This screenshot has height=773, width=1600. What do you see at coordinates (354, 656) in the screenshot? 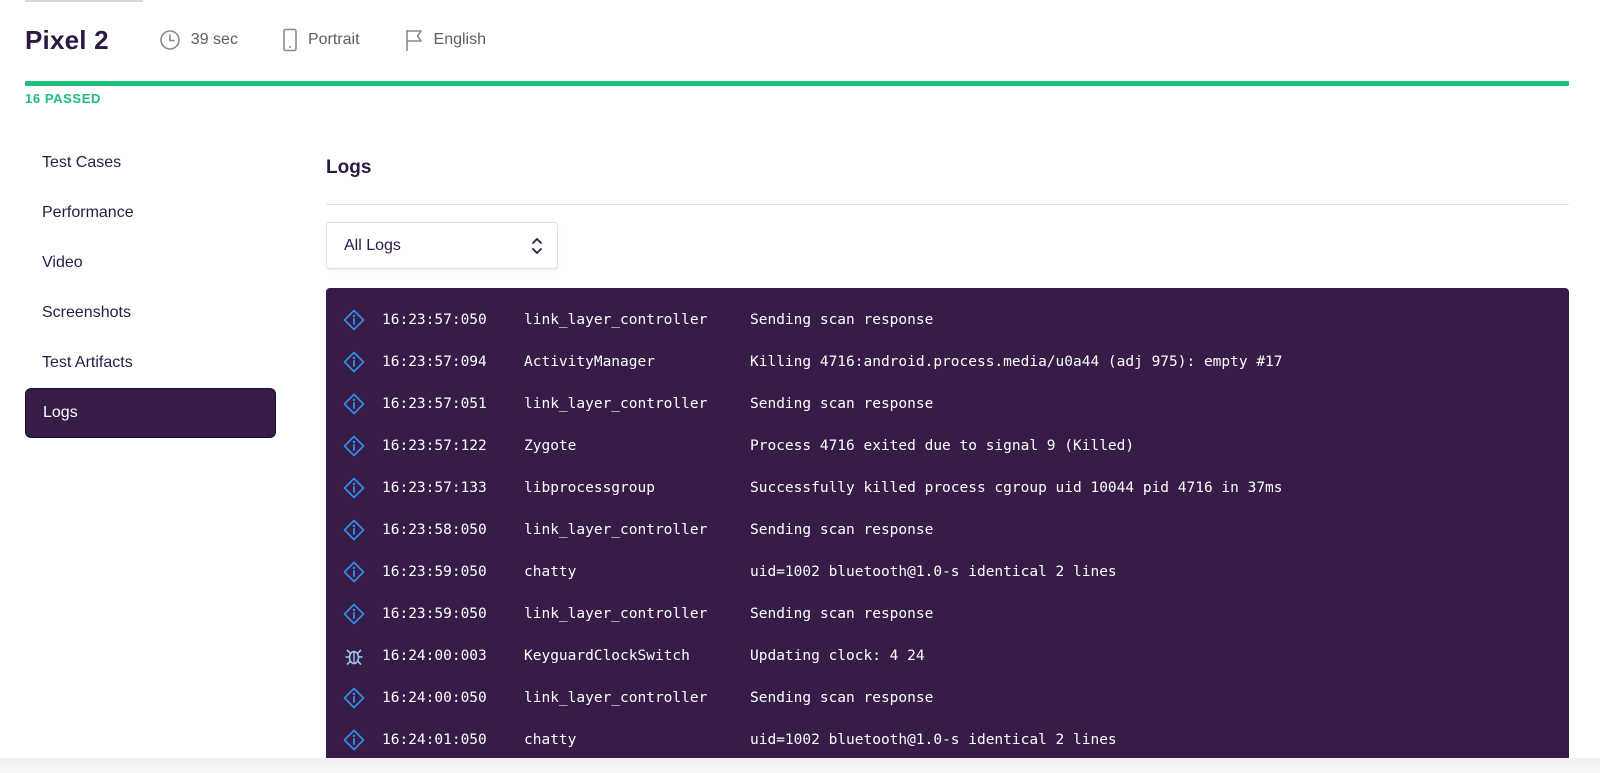
I see `bug-icon` at bounding box center [354, 656].